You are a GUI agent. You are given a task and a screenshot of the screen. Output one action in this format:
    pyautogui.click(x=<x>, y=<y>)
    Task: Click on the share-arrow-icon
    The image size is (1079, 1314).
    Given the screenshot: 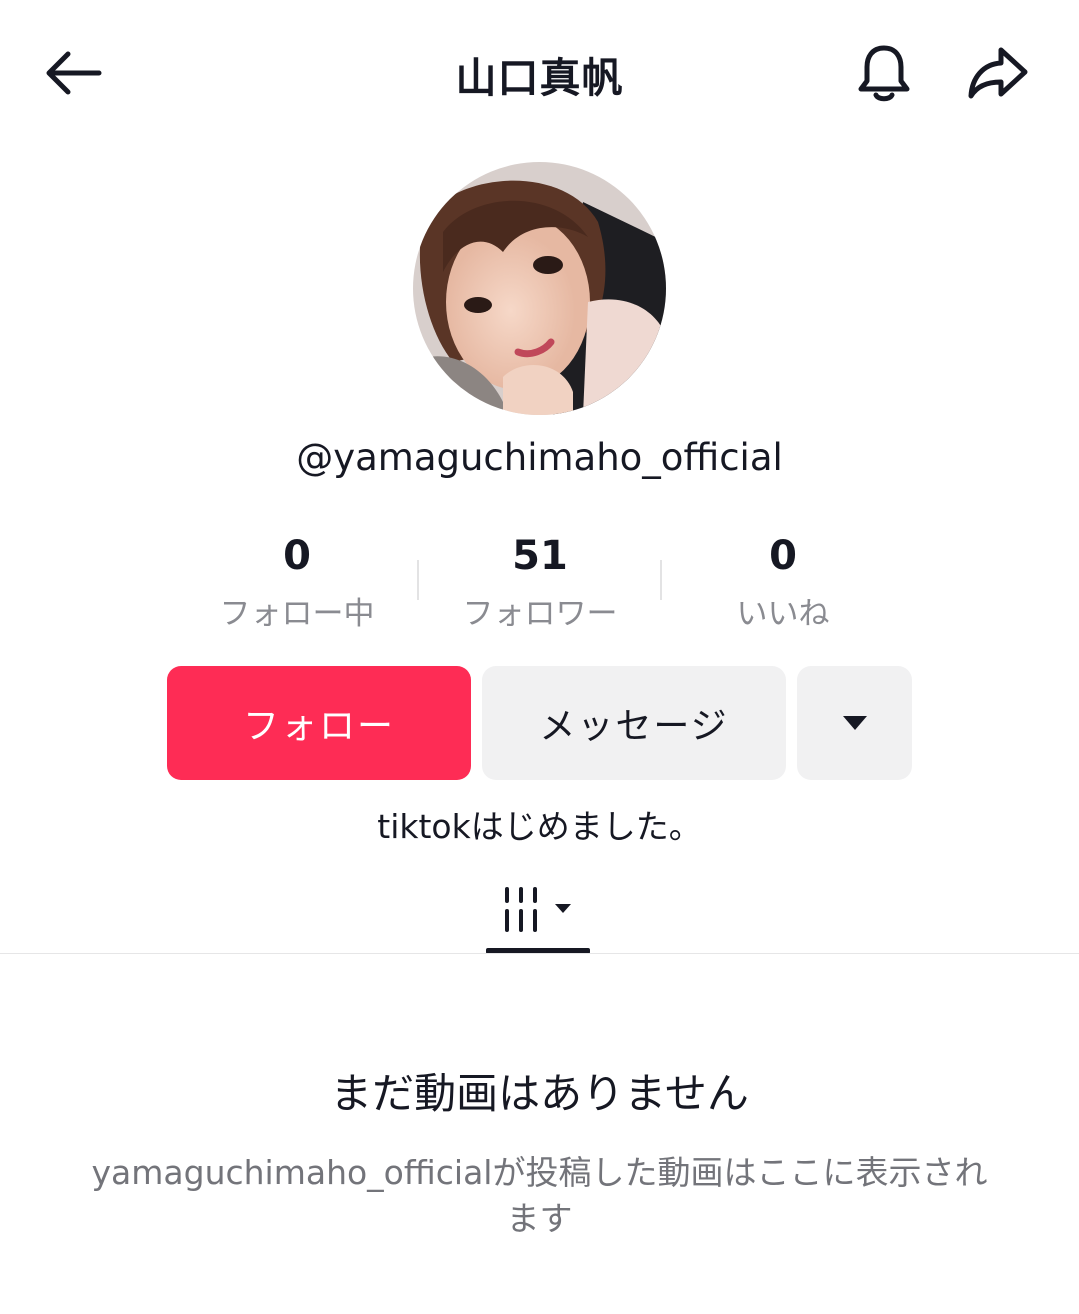 What is the action you would take?
    pyautogui.click(x=998, y=73)
    